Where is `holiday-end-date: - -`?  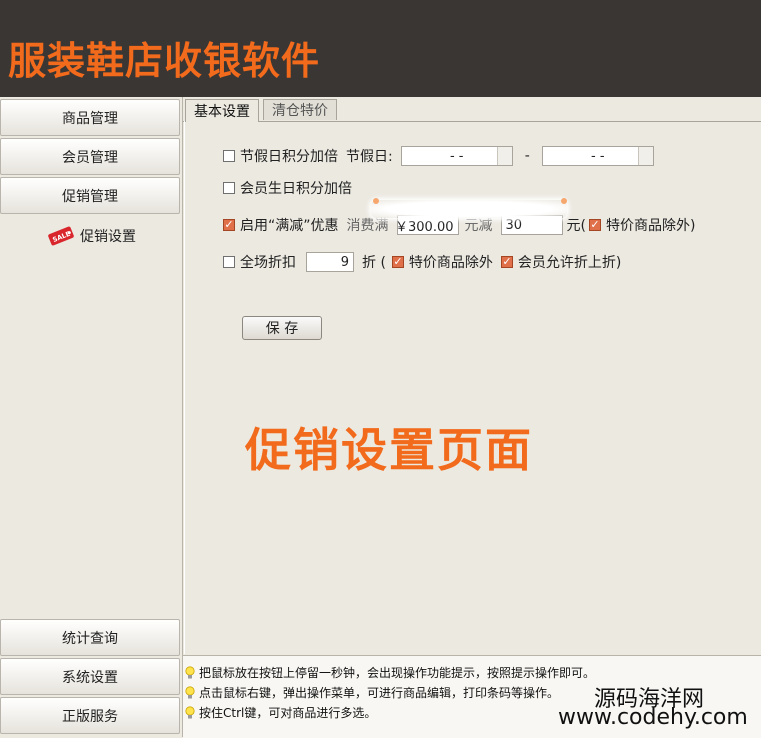
holiday-end-date: - - is located at coordinates (597, 156).